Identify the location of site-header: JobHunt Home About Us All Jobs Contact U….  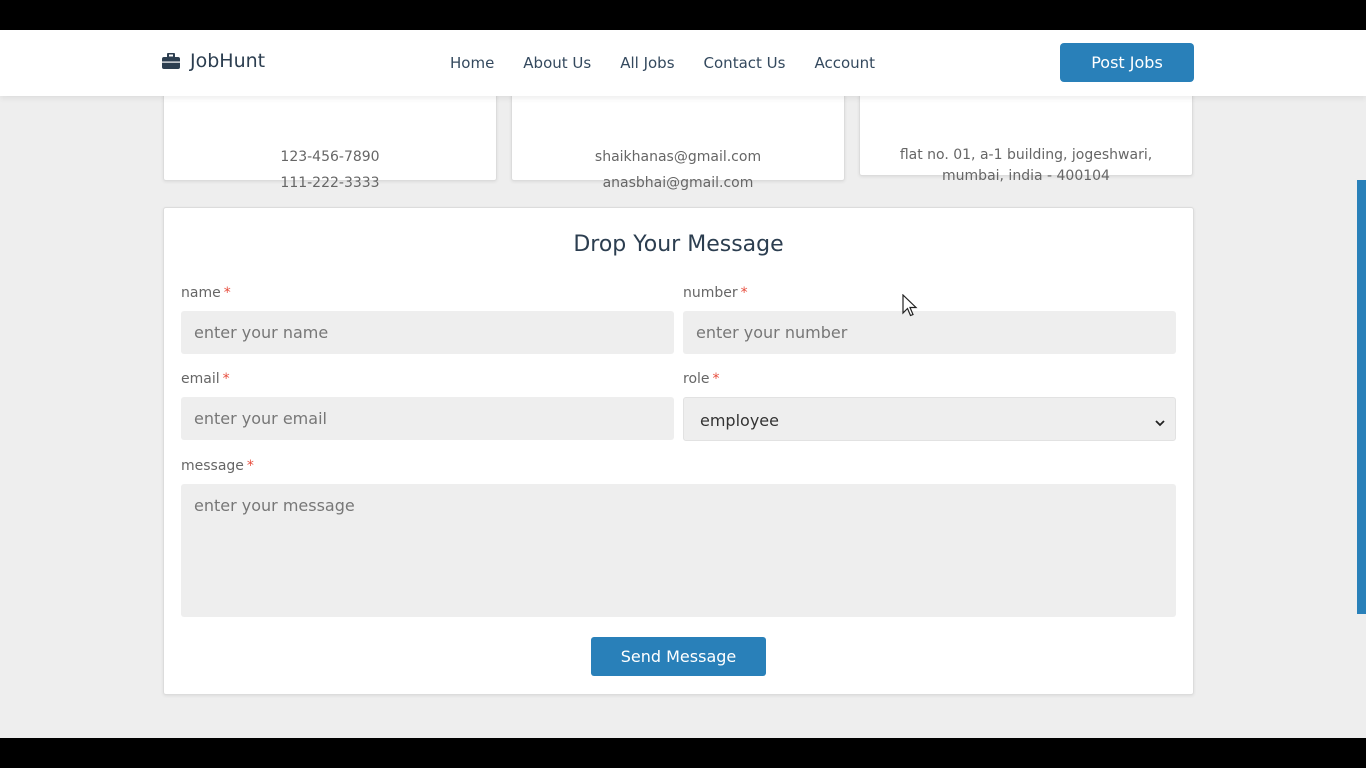
(683, 63).